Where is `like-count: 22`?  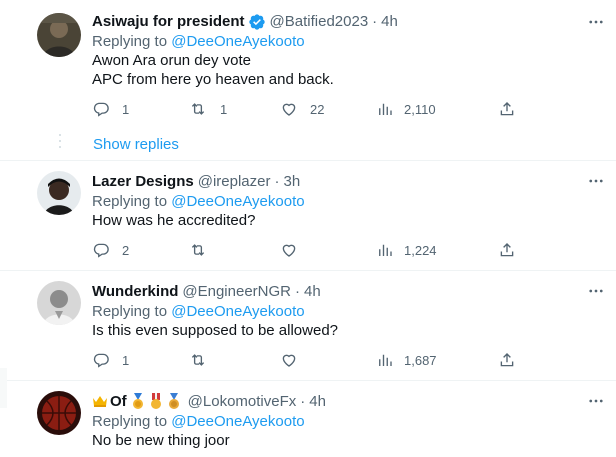 like-count: 22 is located at coordinates (317, 109).